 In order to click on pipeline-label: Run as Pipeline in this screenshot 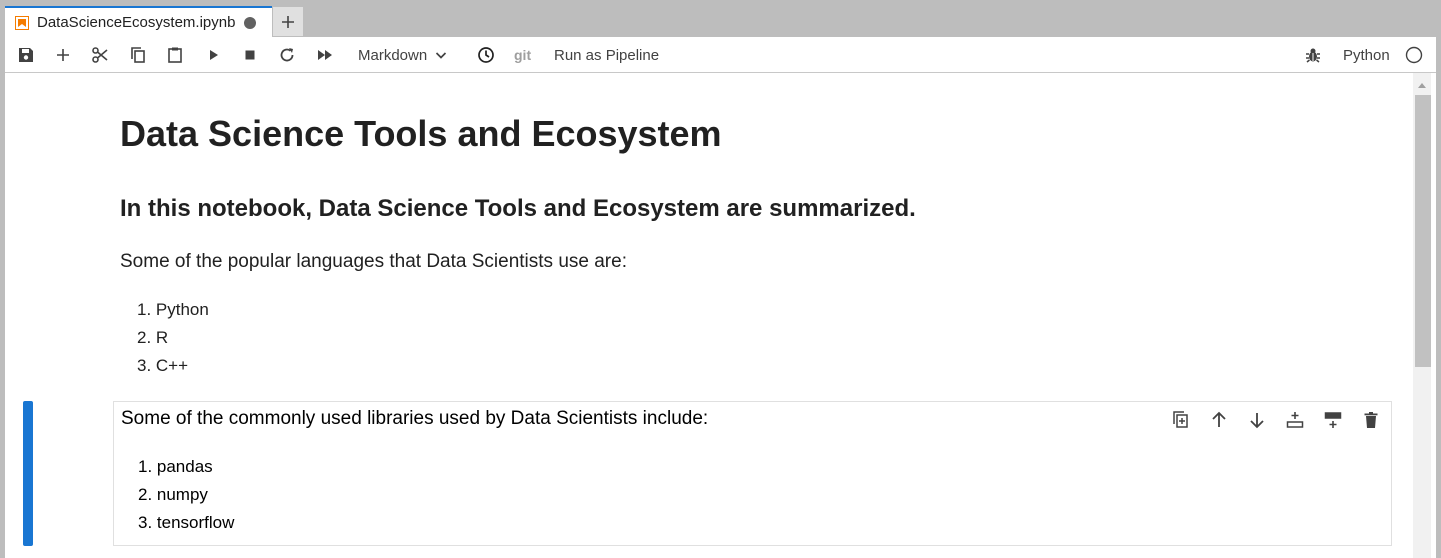, I will do `click(607, 55)`.